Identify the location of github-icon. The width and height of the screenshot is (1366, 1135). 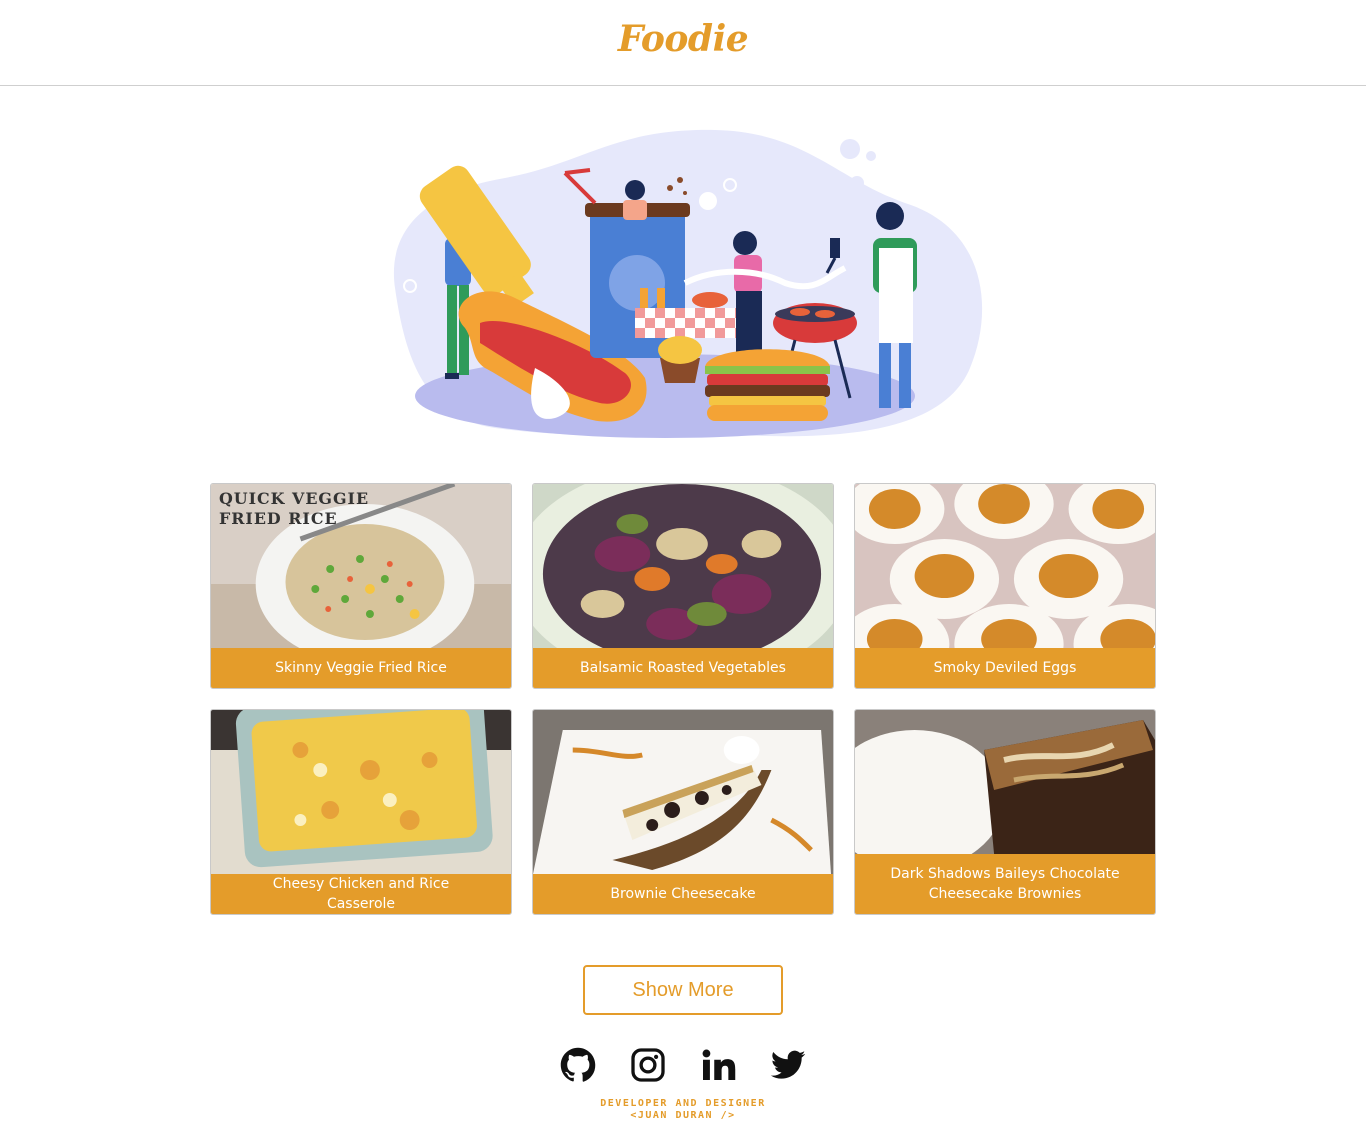
(578, 1065).